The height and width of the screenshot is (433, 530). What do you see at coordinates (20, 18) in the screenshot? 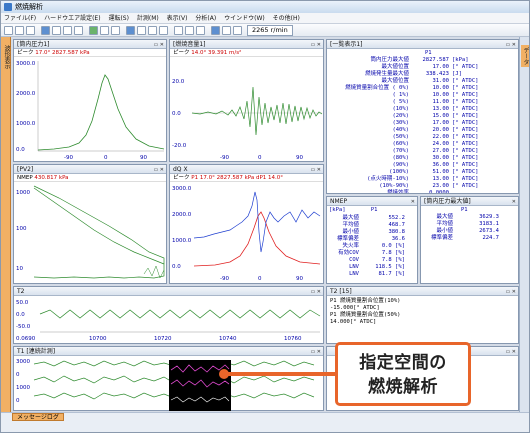
I see `menu-file: ファイル(F)` at bounding box center [20, 18].